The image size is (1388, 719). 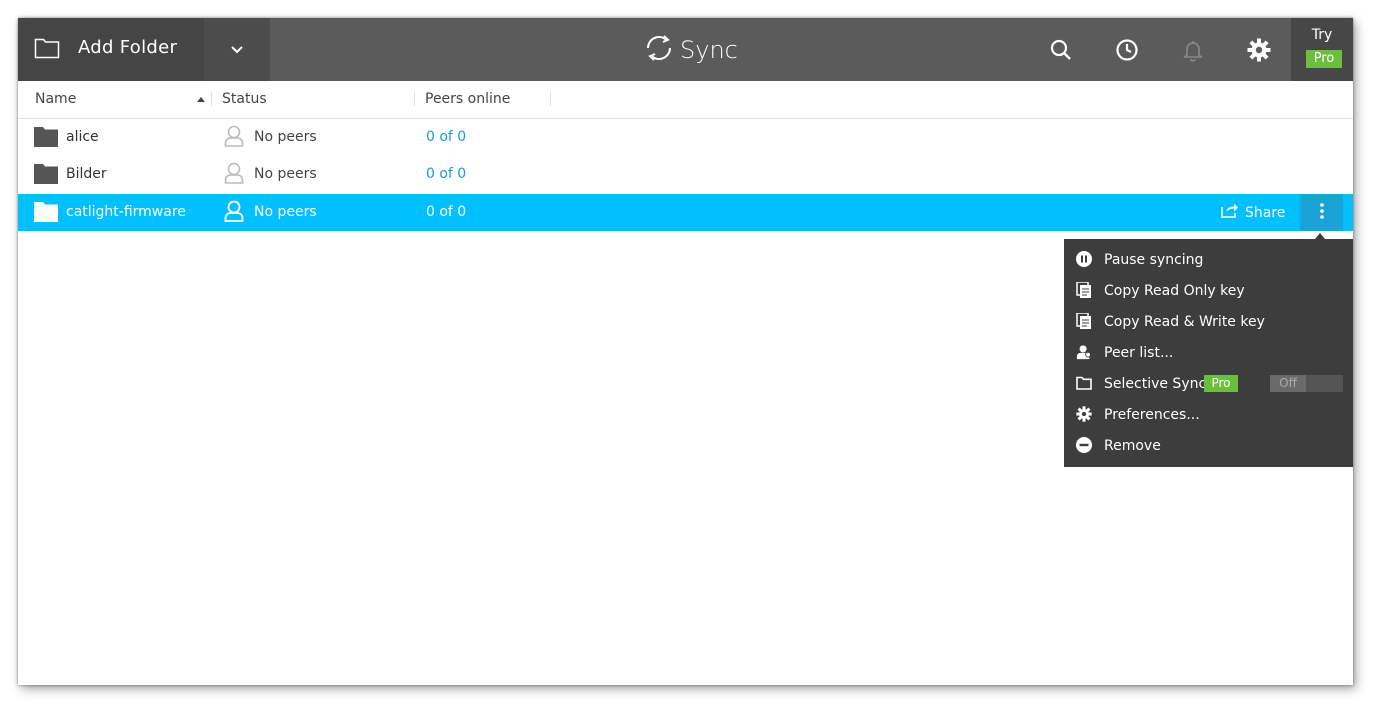 I want to click on sync-logo-icon, so click(x=659, y=50).